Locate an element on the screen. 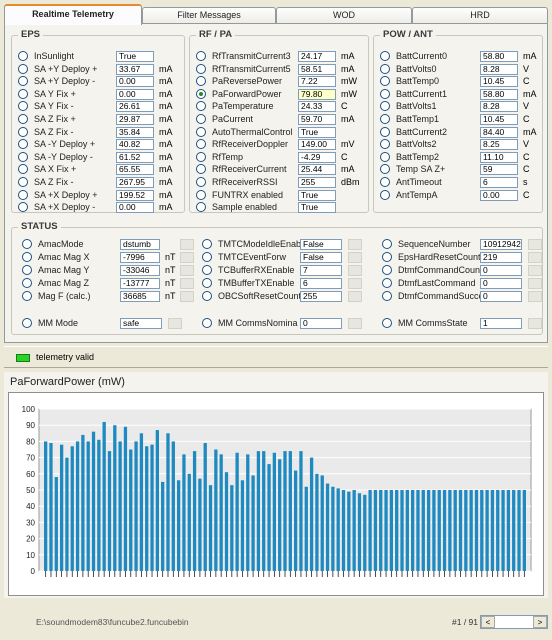 The width and height of the screenshot is (552, 640). next-page-button: > is located at coordinates (540, 622).